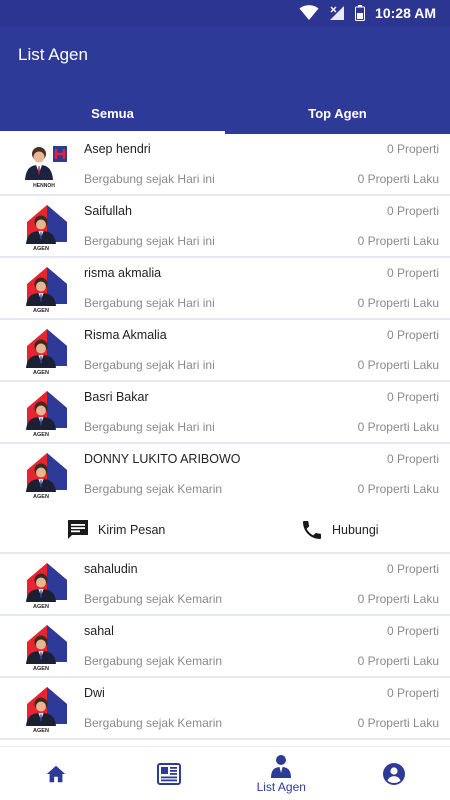 The width and height of the screenshot is (450, 800). What do you see at coordinates (312, 530) in the screenshot?
I see `phone-icon` at bounding box center [312, 530].